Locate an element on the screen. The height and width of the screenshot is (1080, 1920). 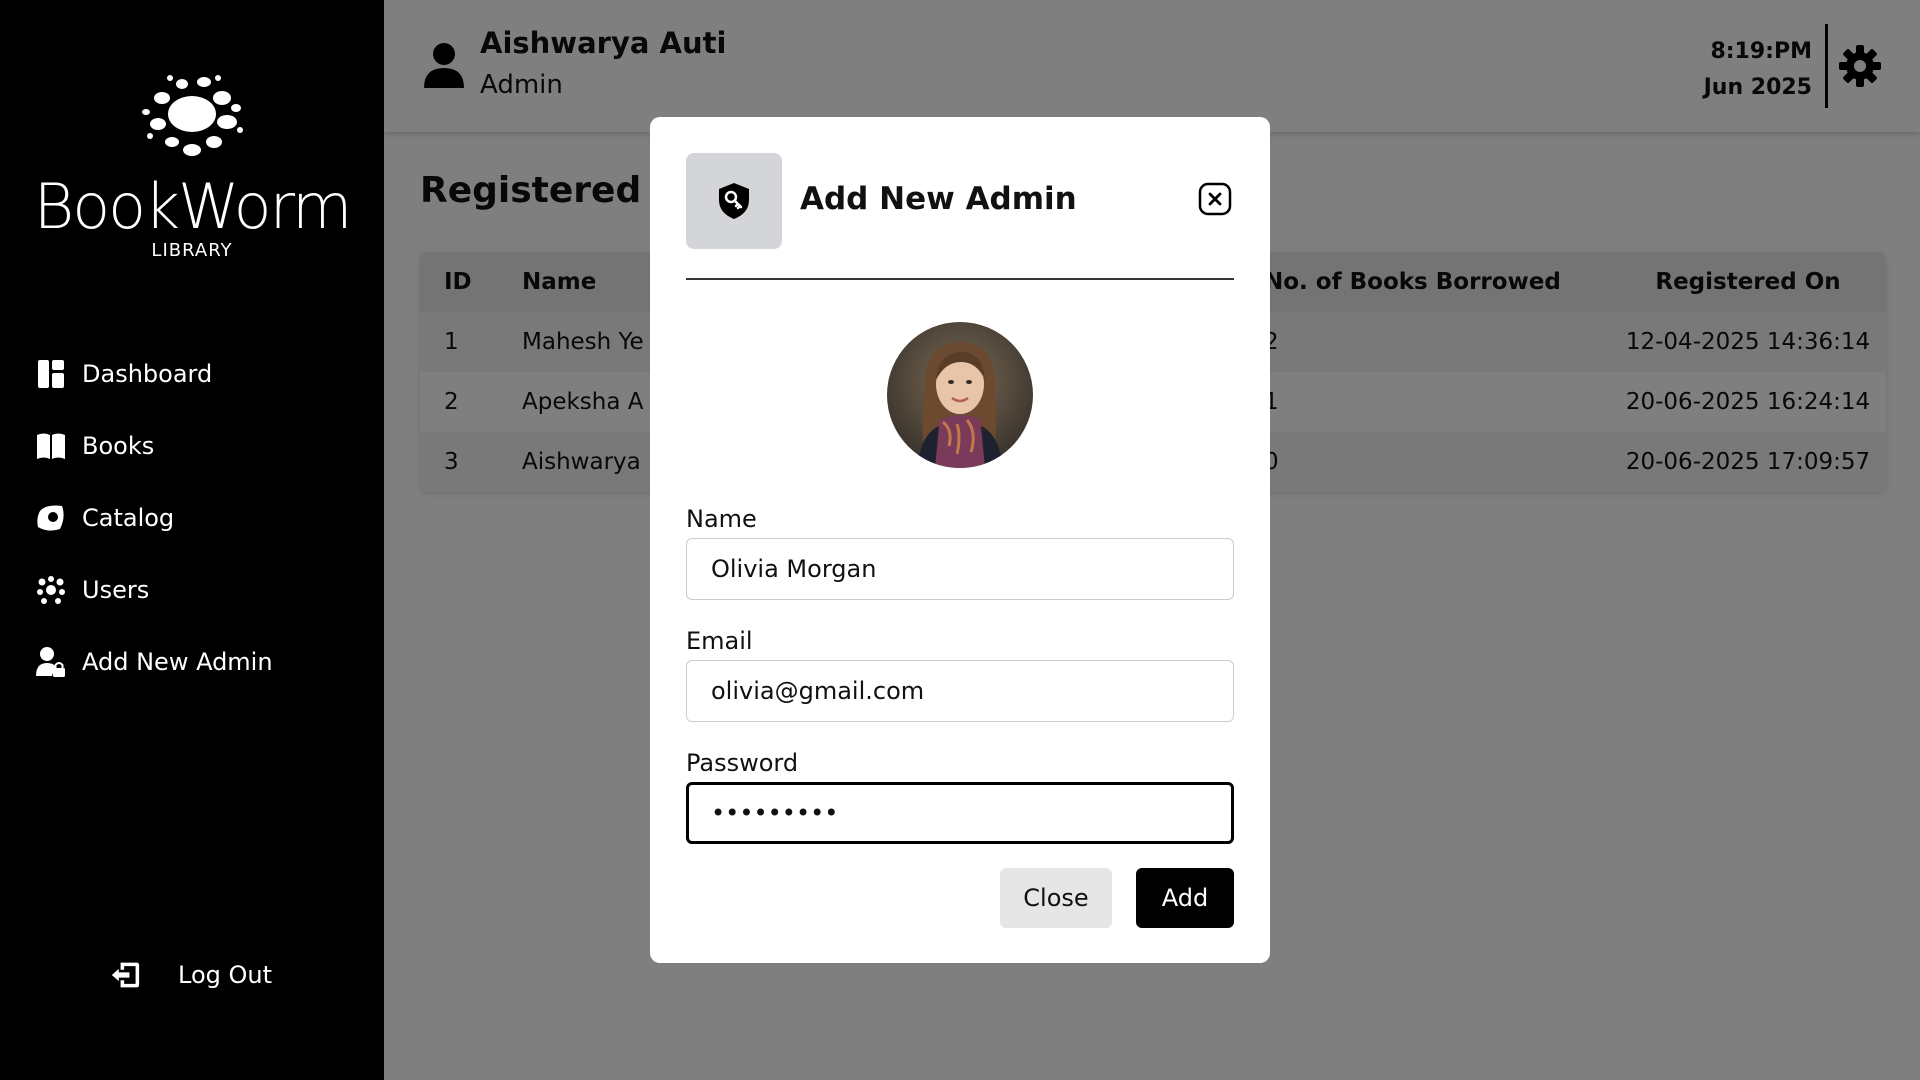
logout-icon is located at coordinates (125, 975).